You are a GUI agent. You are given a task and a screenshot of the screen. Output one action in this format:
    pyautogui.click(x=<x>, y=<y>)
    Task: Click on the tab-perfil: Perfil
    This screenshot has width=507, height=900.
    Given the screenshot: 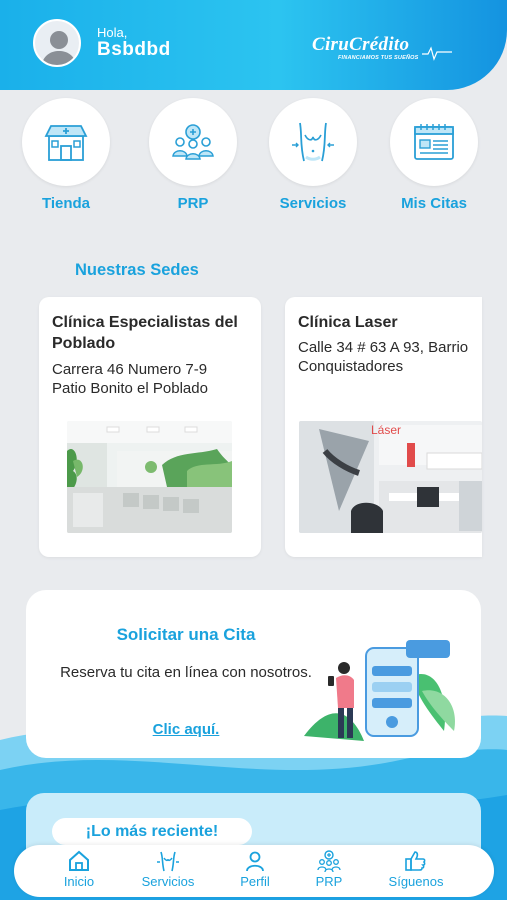 What is the action you would take?
    pyautogui.click(x=255, y=869)
    